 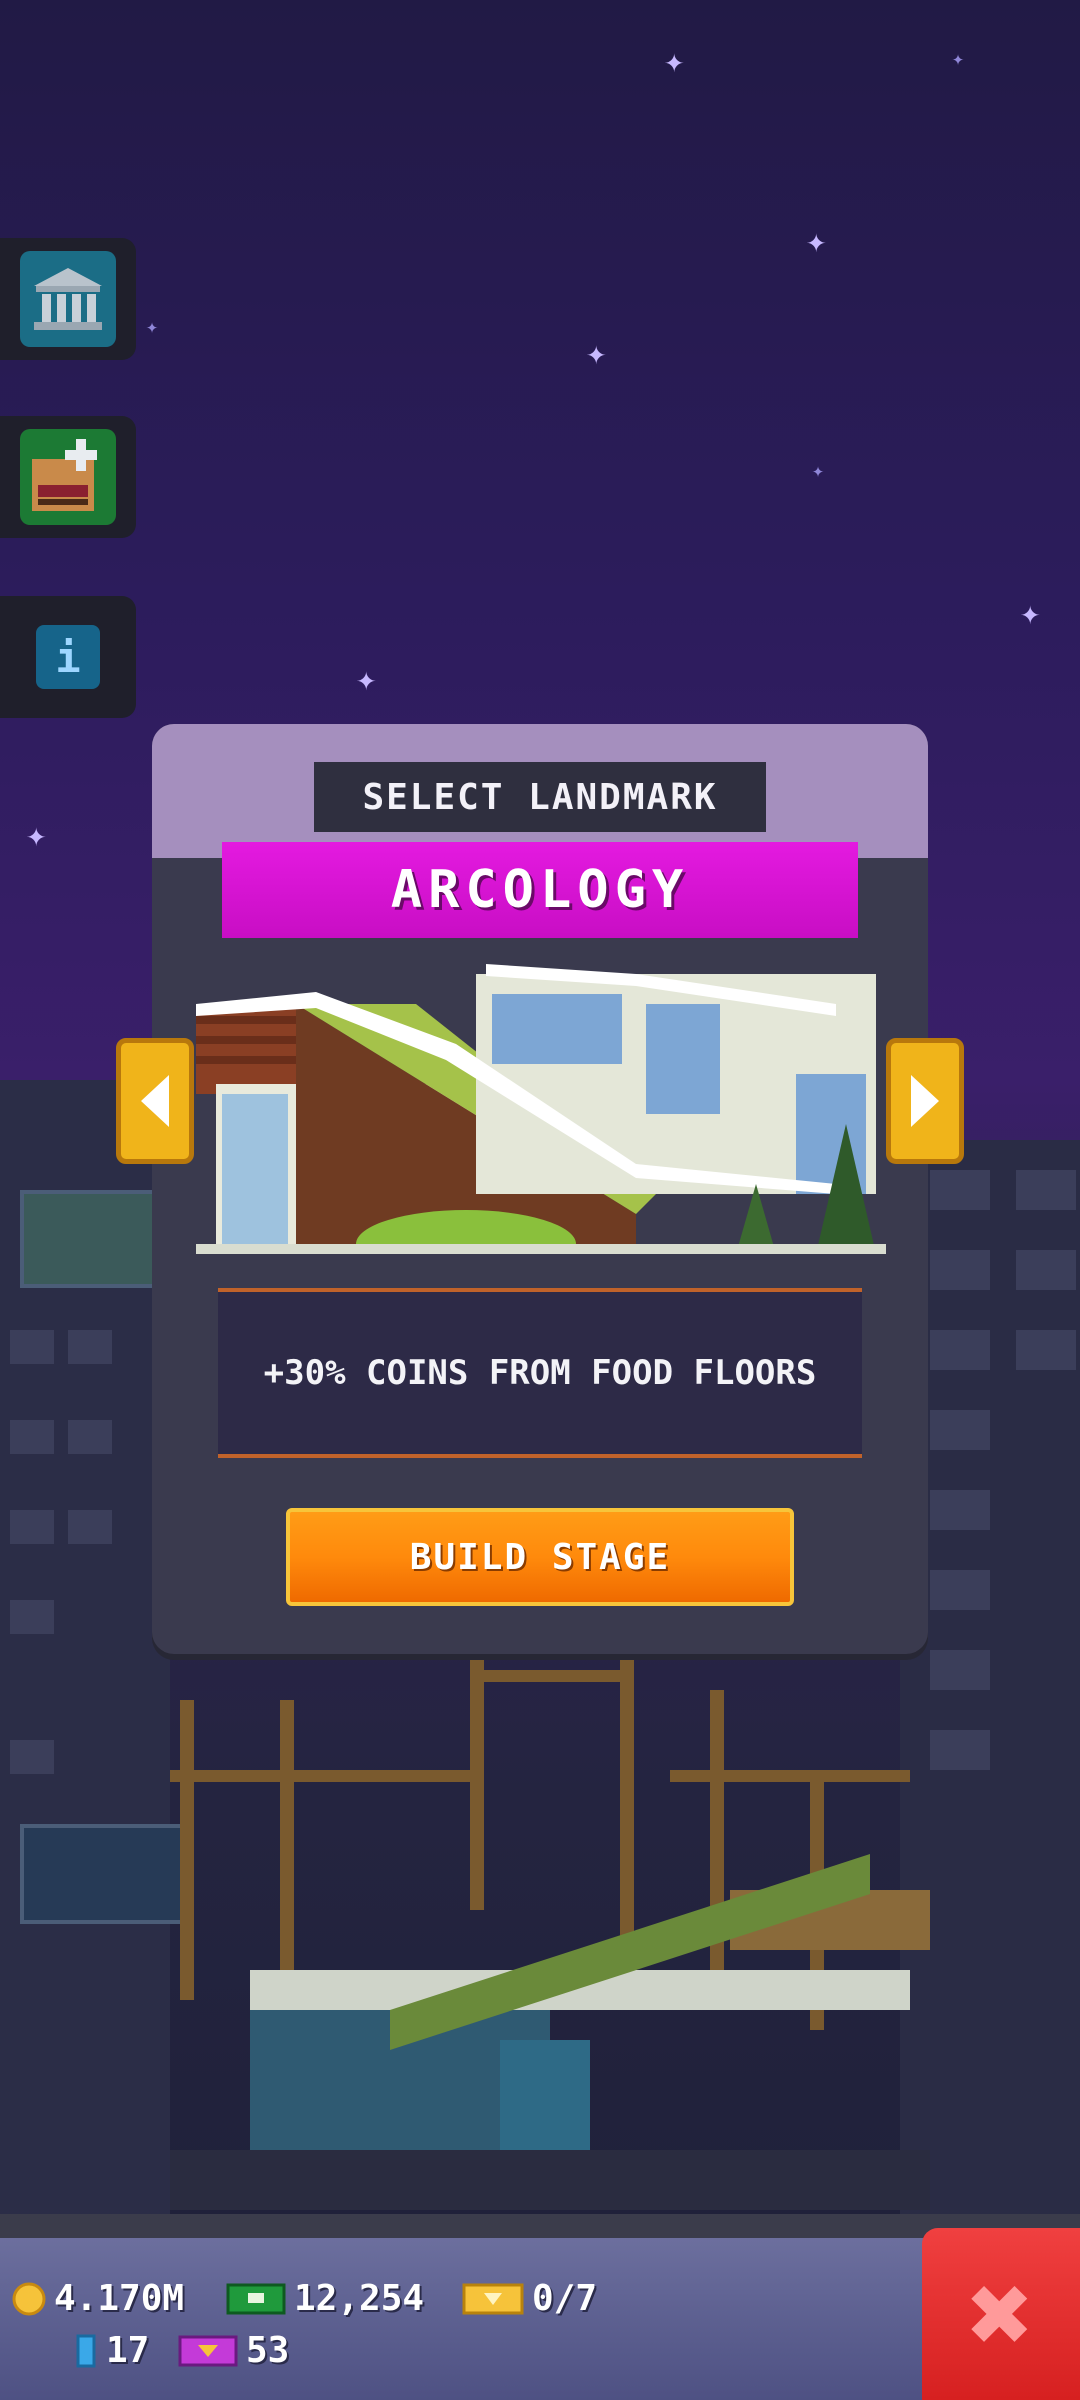 What do you see at coordinates (268, 2350) in the screenshot?
I see `vip-value: 53` at bounding box center [268, 2350].